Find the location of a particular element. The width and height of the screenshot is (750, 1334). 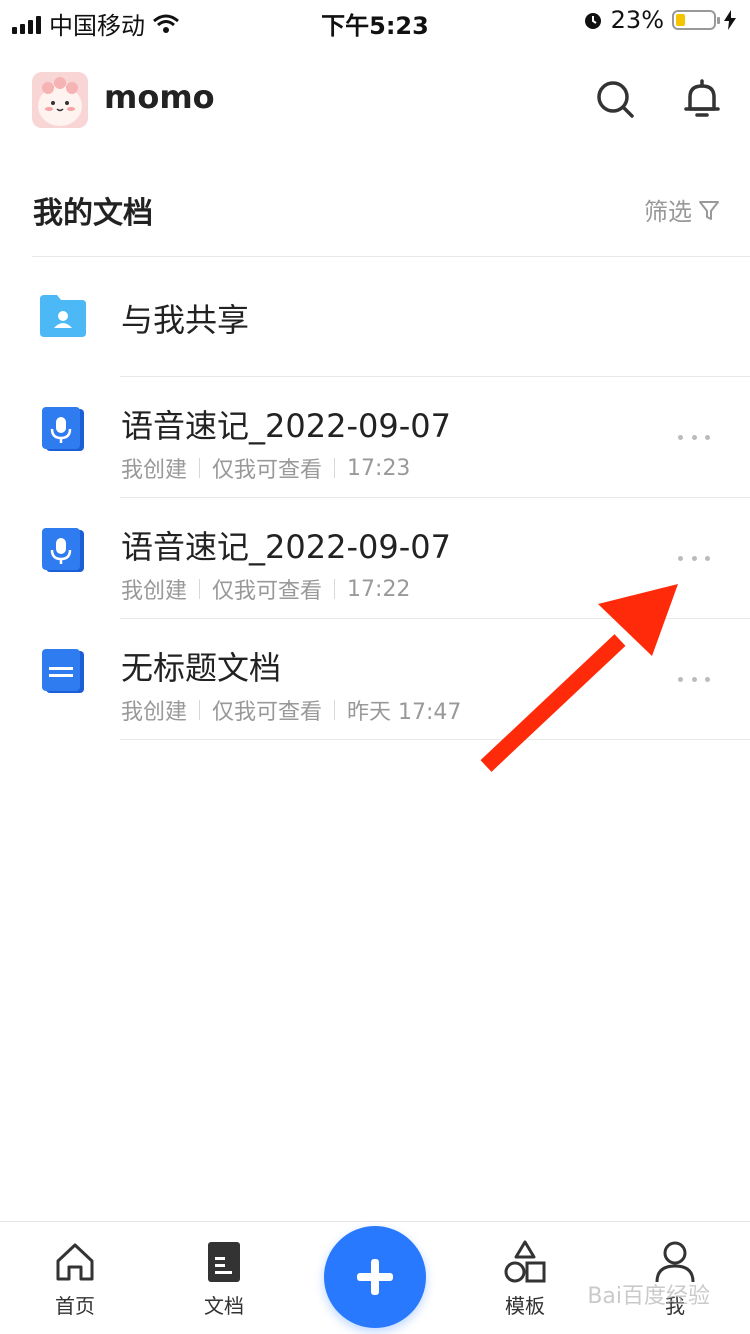

avatar is located at coordinates (60, 100).